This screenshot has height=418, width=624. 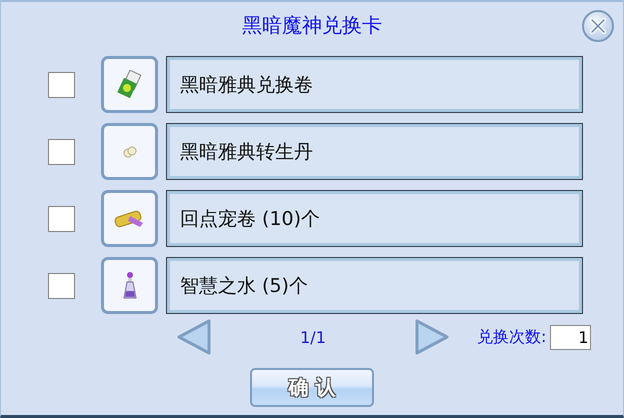 I want to click on window-title: 黑暗魔神兑换卡, so click(x=312, y=25).